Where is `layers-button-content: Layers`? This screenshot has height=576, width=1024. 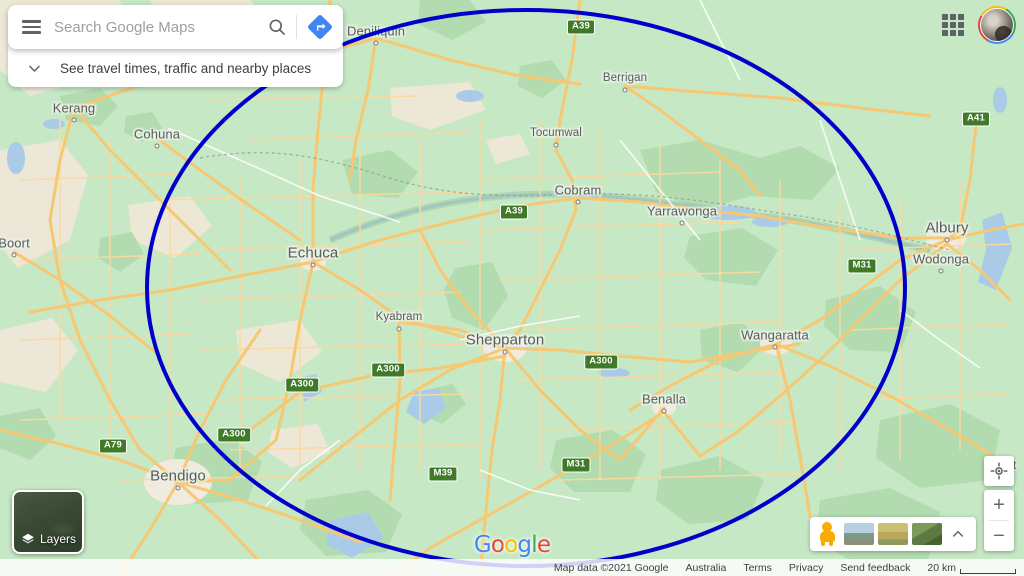 layers-button-content: Layers is located at coordinates (48, 539).